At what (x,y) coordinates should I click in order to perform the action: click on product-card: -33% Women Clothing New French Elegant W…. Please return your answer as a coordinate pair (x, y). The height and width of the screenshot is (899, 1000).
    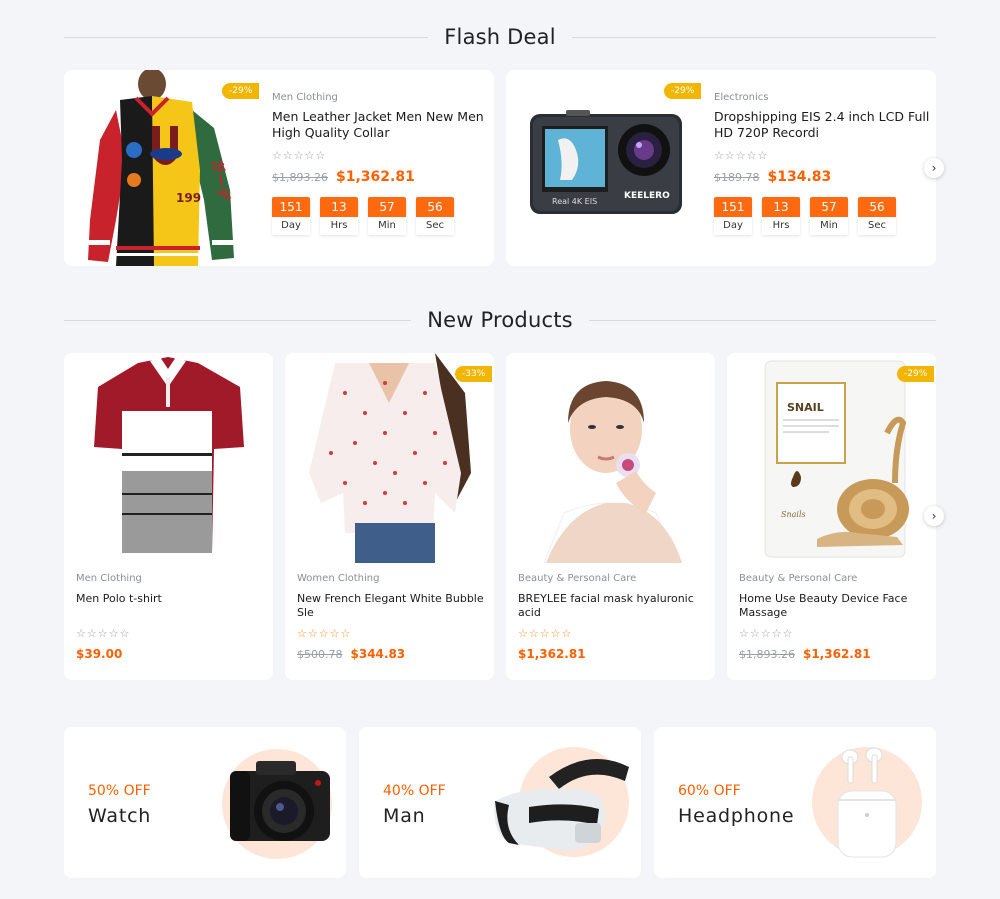
    Looking at the image, I should click on (389, 516).